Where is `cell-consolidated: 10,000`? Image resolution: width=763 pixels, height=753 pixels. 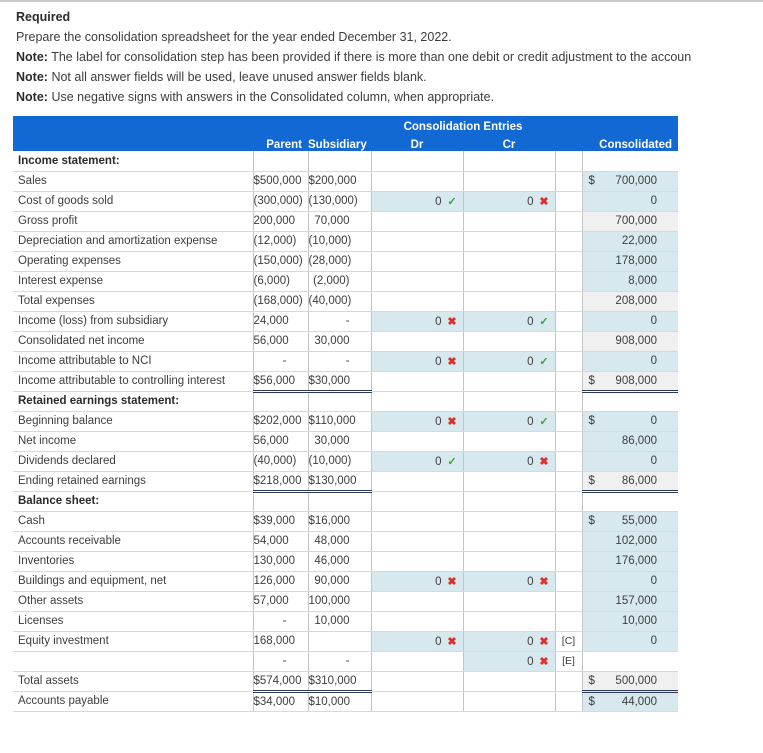 cell-consolidated: 10,000 is located at coordinates (630, 621).